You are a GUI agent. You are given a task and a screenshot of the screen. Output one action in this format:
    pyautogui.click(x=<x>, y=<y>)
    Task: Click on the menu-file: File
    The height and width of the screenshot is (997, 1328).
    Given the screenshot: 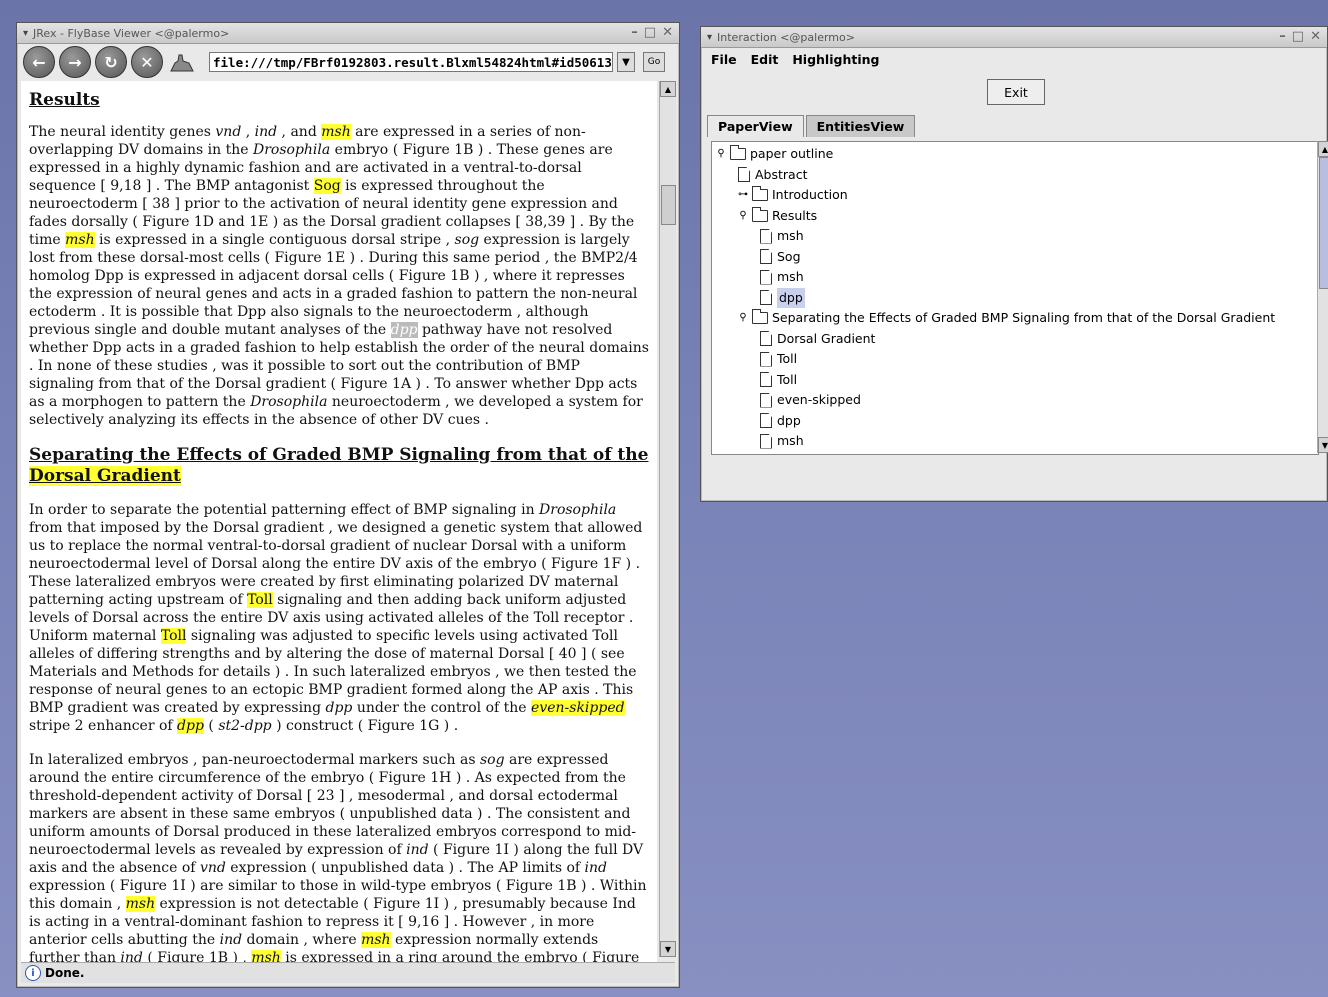 What is the action you would take?
    pyautogui.click(x=724, y=59)
    